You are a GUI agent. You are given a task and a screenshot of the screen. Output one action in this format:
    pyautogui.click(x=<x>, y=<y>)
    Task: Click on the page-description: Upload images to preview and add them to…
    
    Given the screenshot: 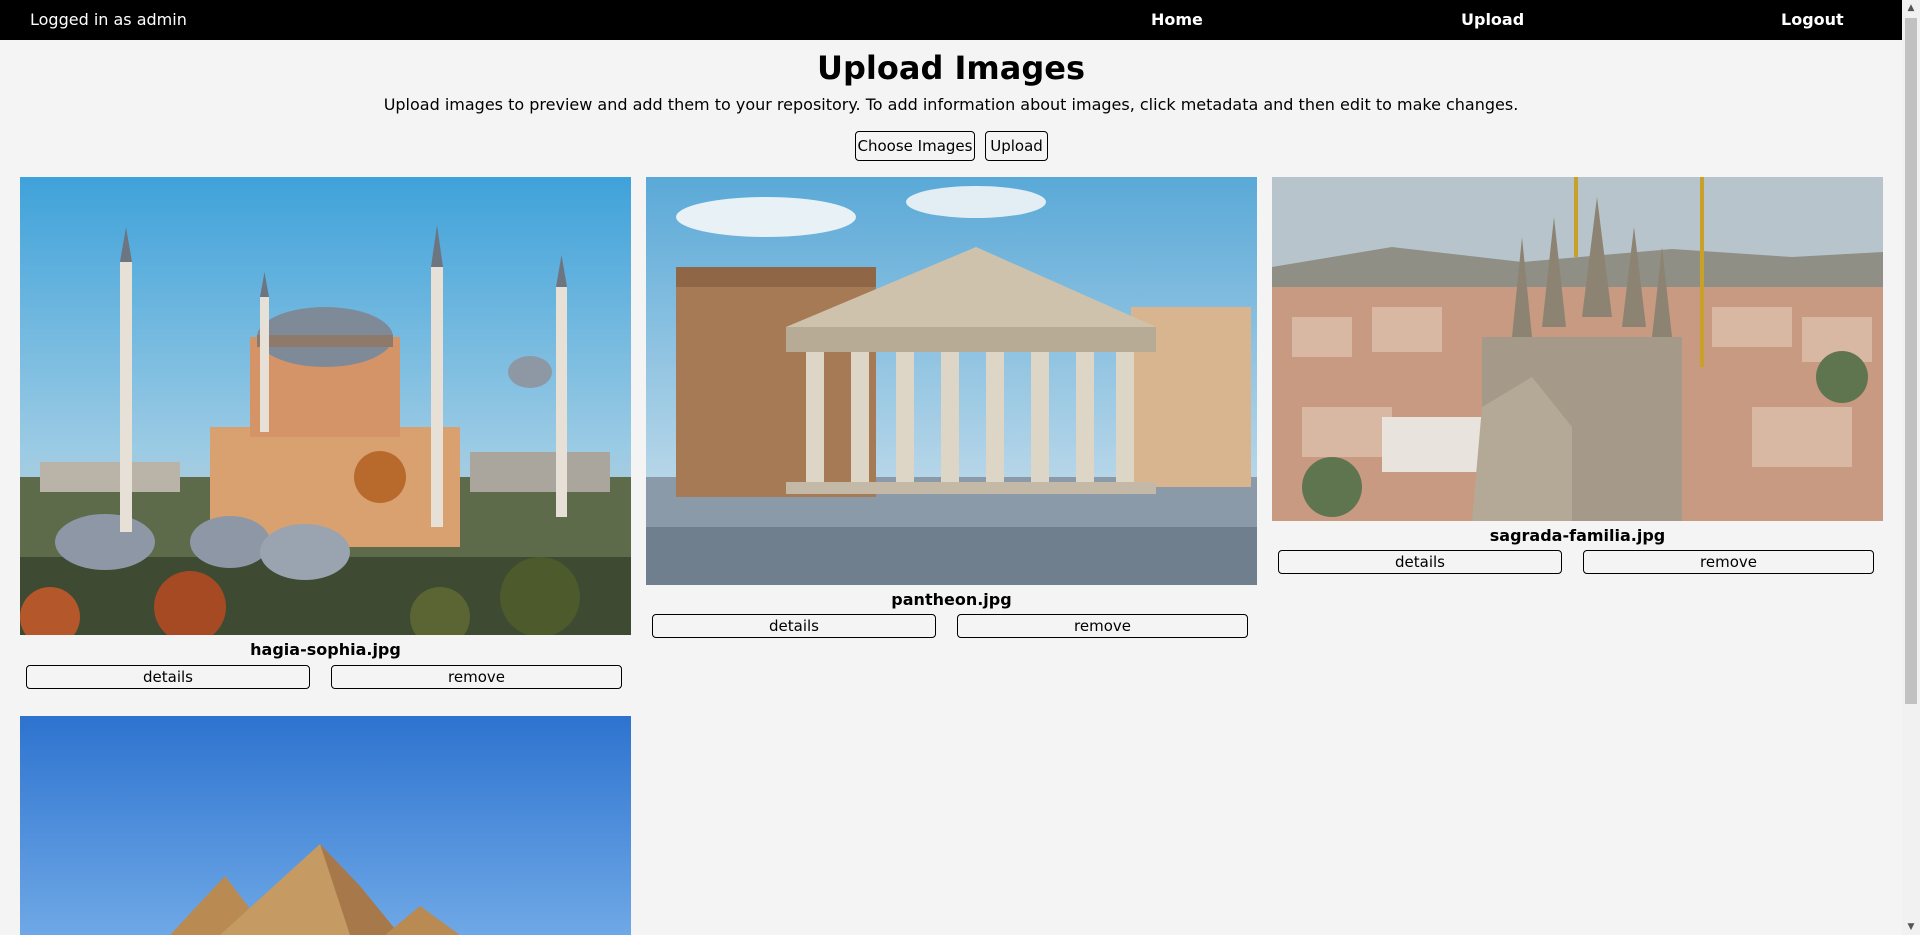 What is the action you would take?
    pyautogui.click(x=951, y=104)
    